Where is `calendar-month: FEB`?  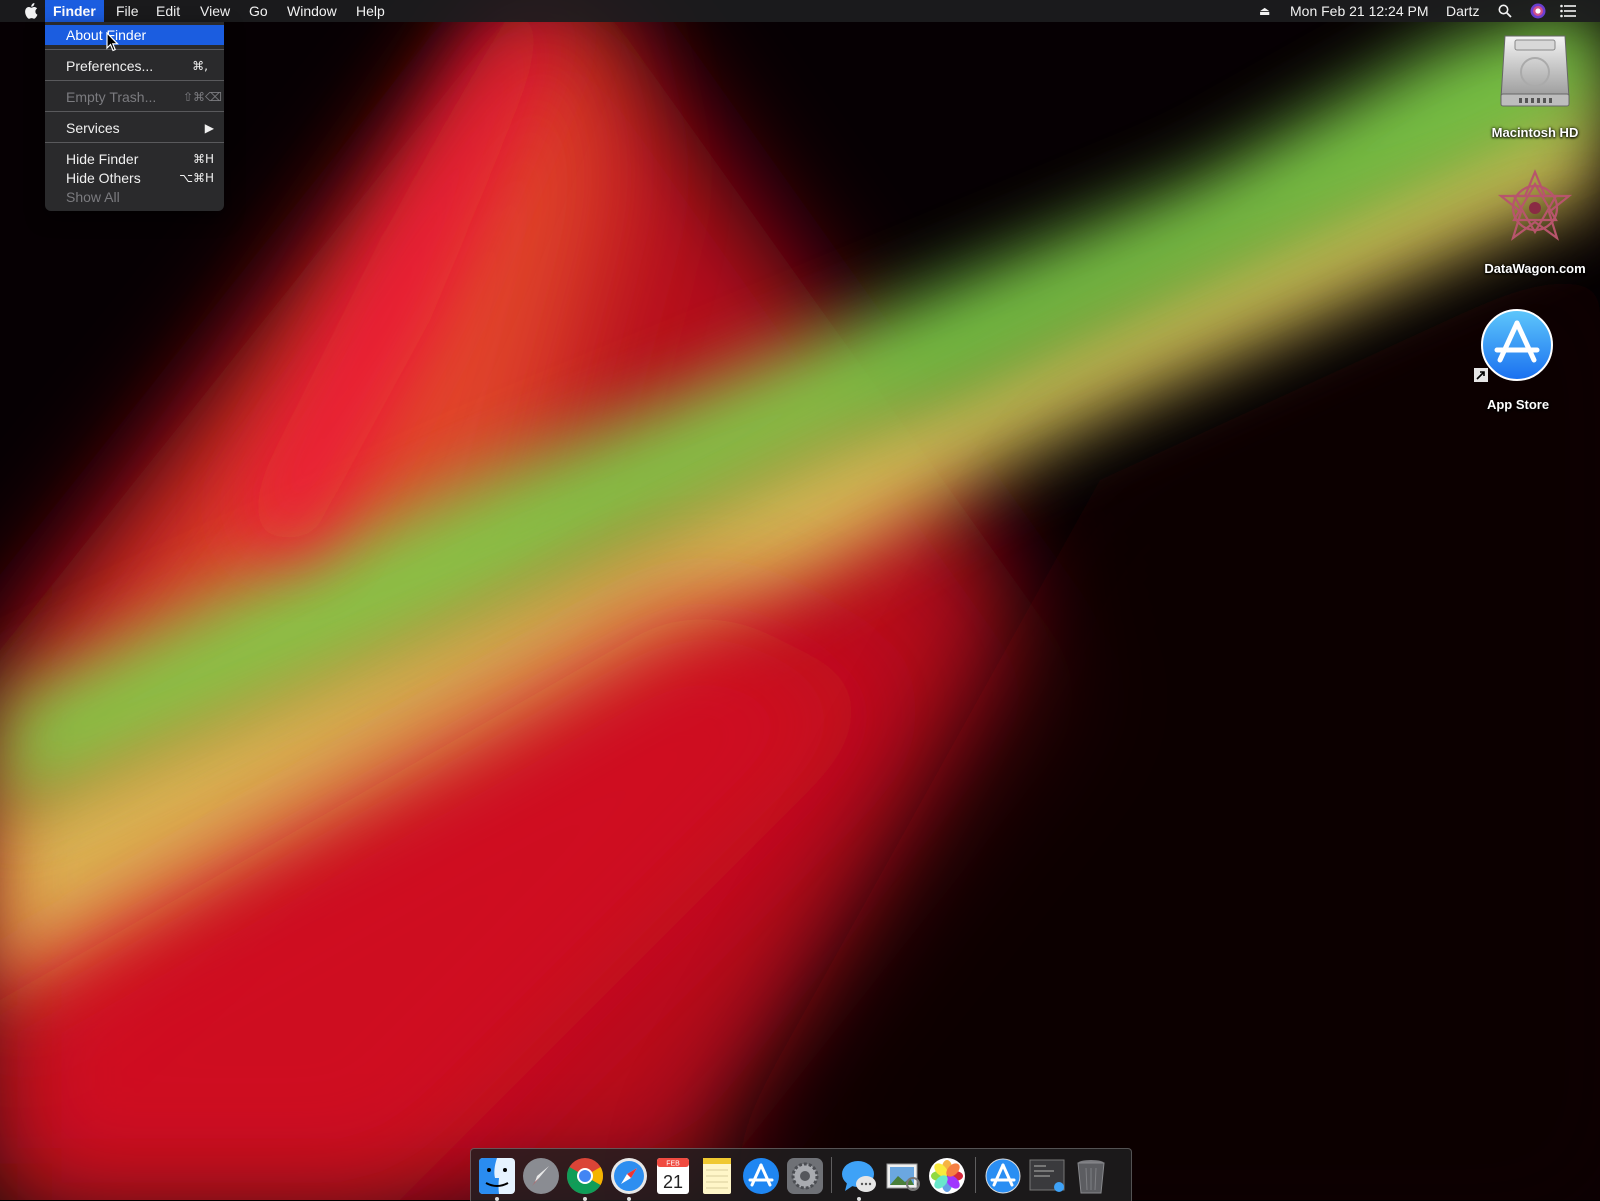 calendar-month: FEB is located at coordinates (673, 1164).